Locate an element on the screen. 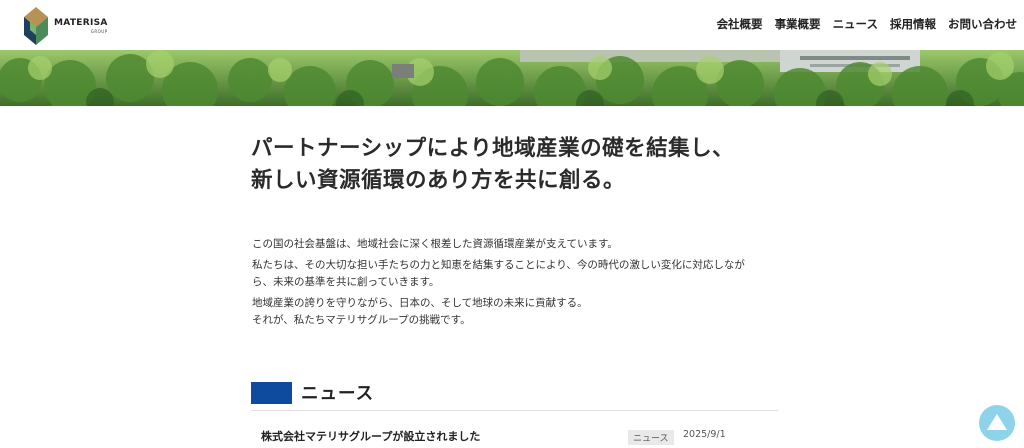  news-title: ニュース is located at coordinates (338, 394).